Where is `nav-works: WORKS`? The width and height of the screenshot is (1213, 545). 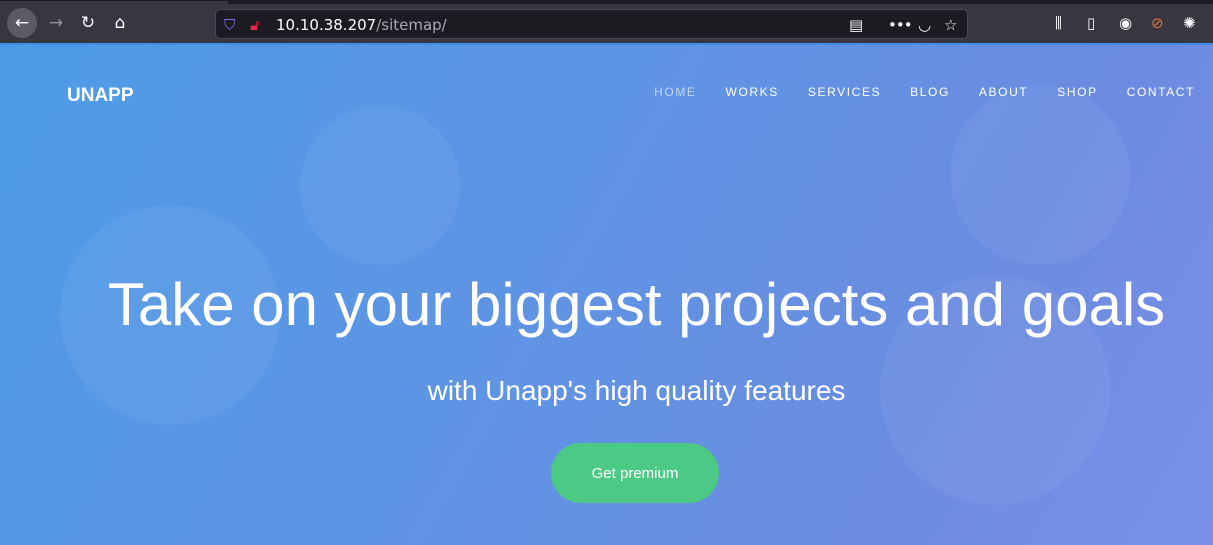 nav-works: WORKS is located at coordinates (752, 92).